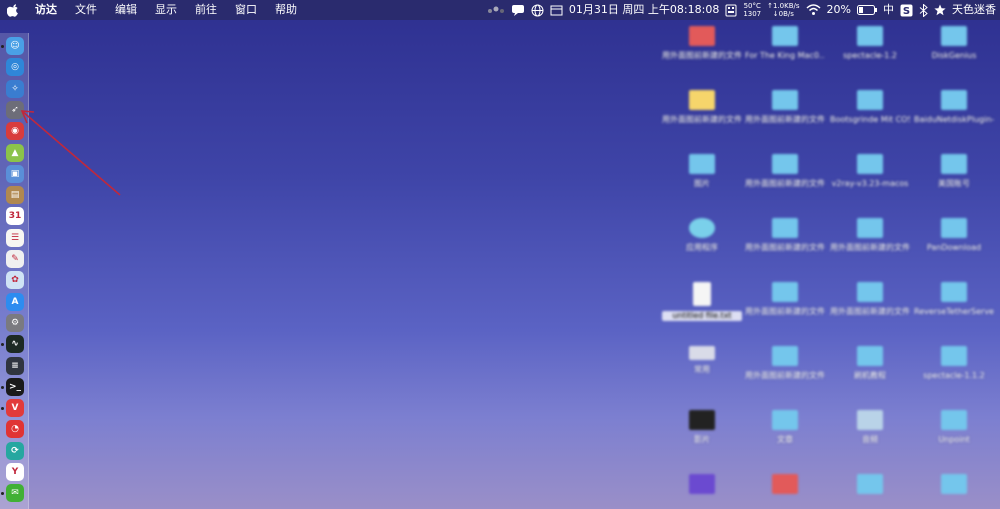  I want to click on red-annotation-arrow, so click(70, 153).